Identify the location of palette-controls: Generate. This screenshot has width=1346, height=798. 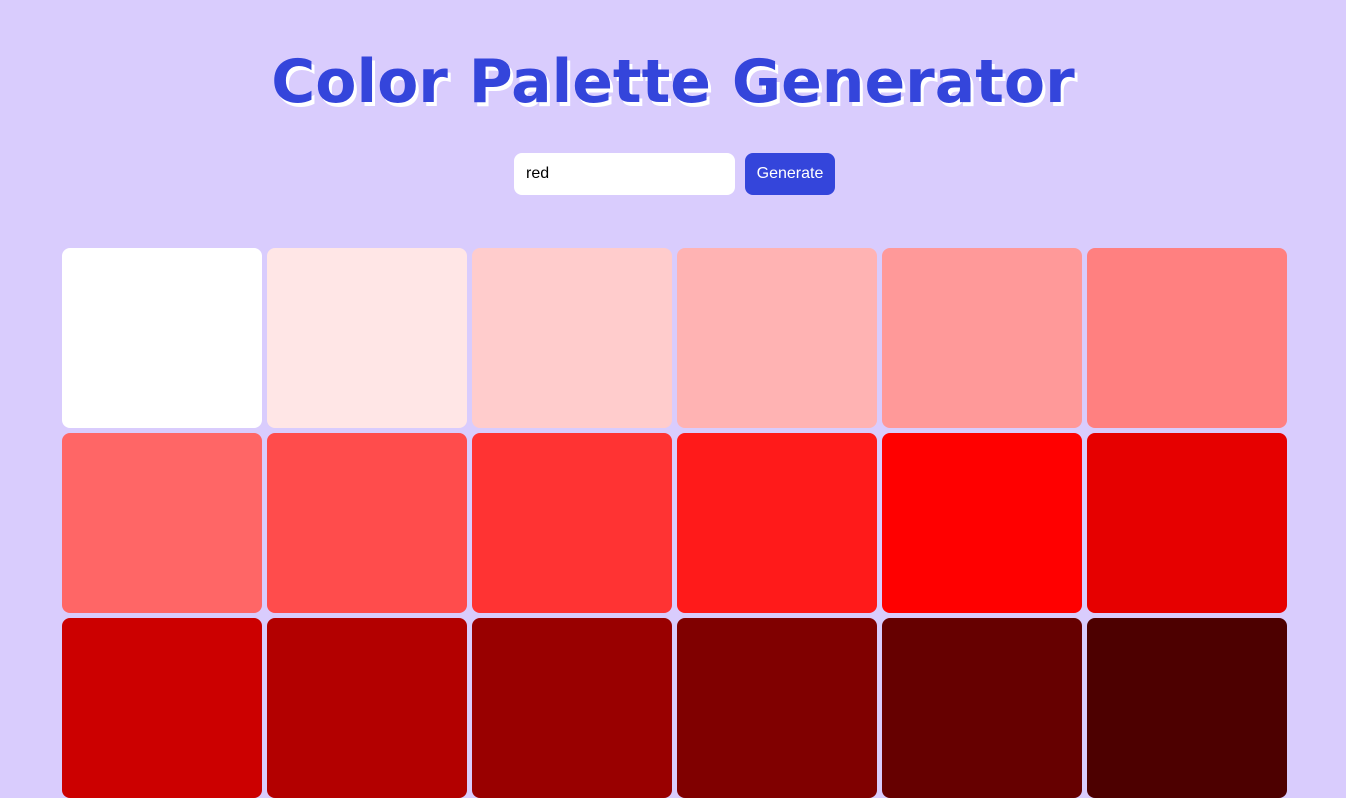
(674, 174).